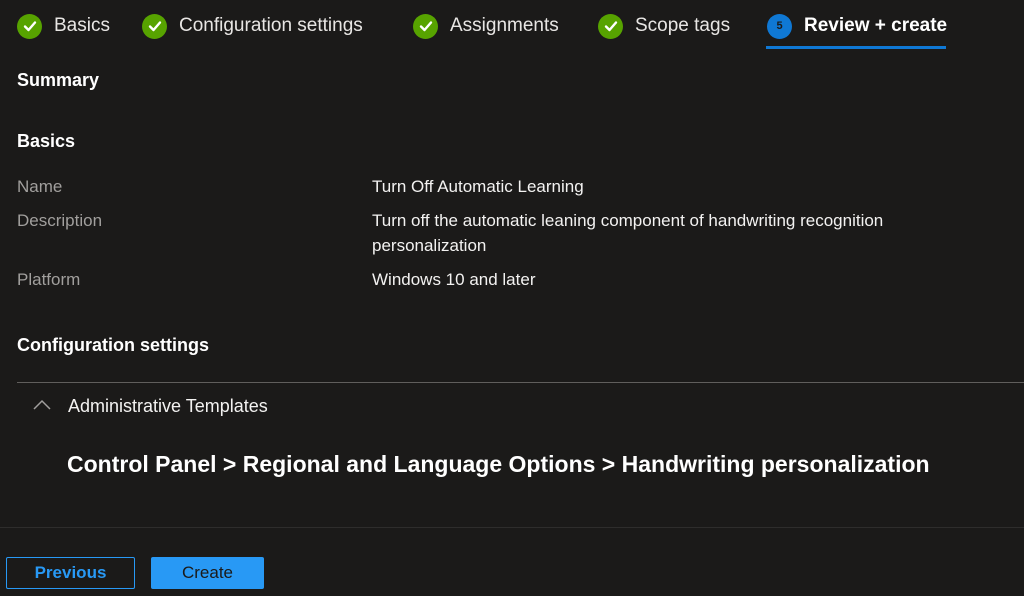 This screenshot has height=596, width=1024. What do you see at coordinates (168, 406) in the screenshot?
I see `accordion-label: Administrative Templates` at bounding box center [168, 406].